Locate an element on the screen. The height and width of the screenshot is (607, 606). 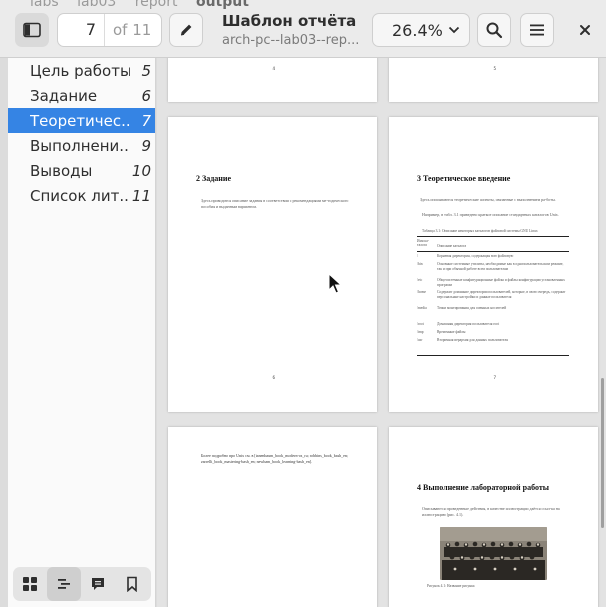
outline-item: Список лит... 11 is located at coordinates (81, 195).